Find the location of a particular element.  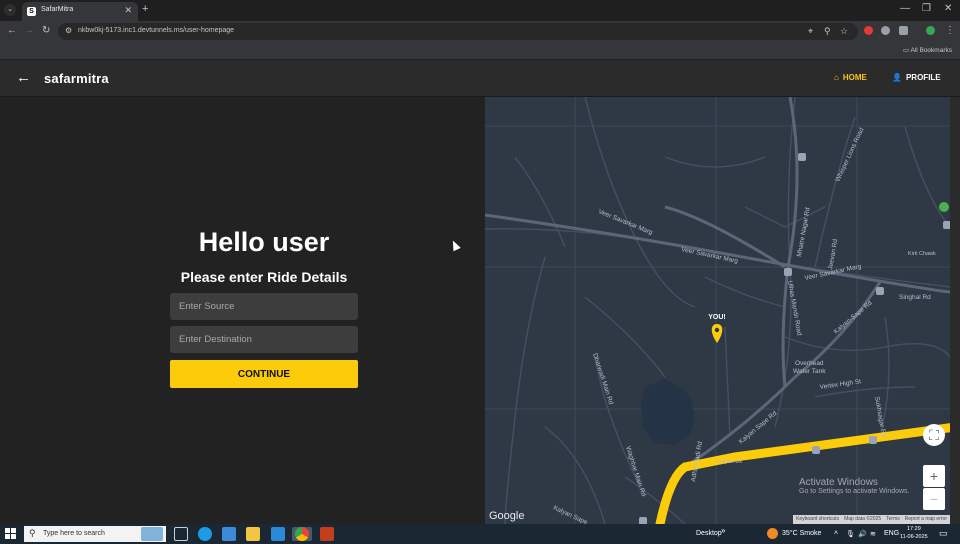

vscode-icon is located at coordinates (278, 534).